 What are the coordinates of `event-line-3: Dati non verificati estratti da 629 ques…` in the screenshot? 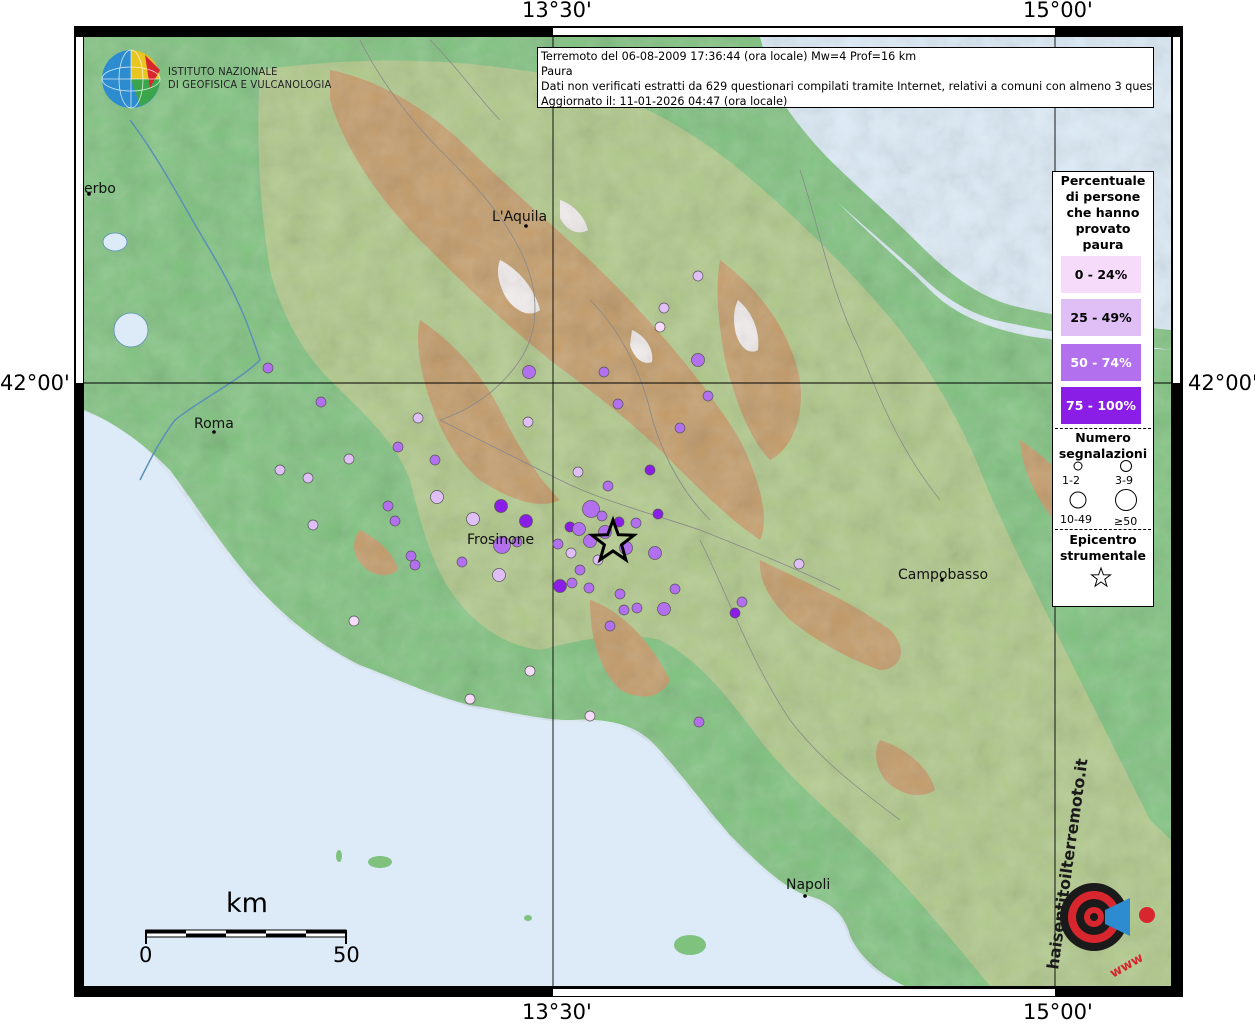 It's located at (847, 86).